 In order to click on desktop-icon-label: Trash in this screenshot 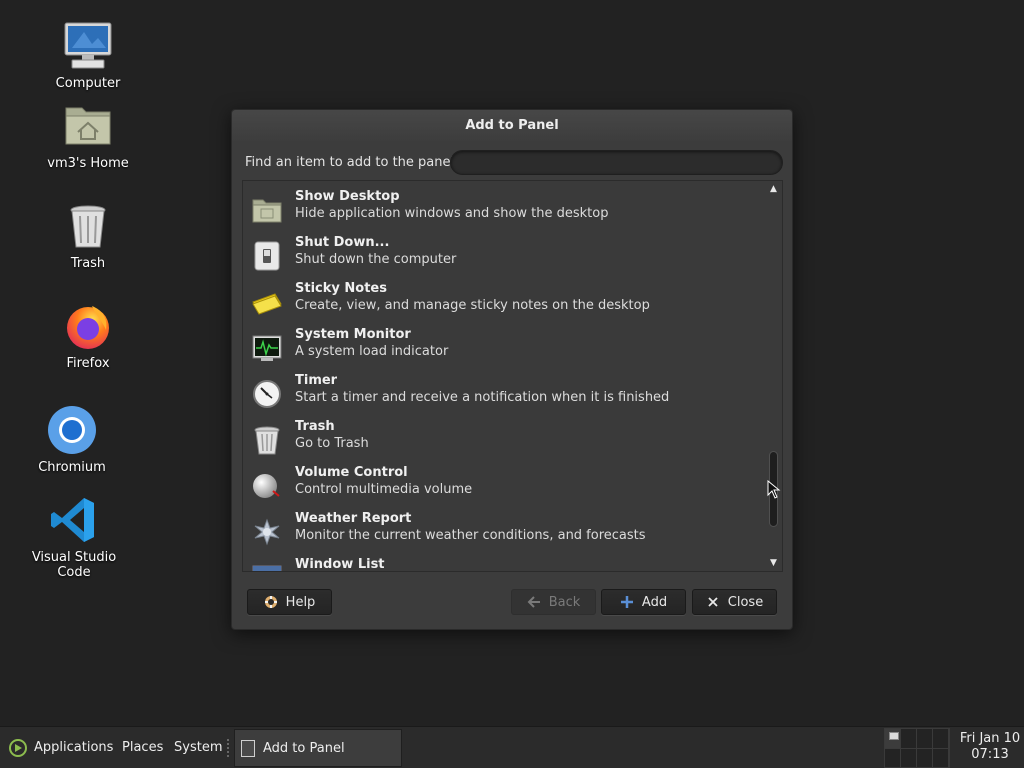, I will do `click(88, 263)`.